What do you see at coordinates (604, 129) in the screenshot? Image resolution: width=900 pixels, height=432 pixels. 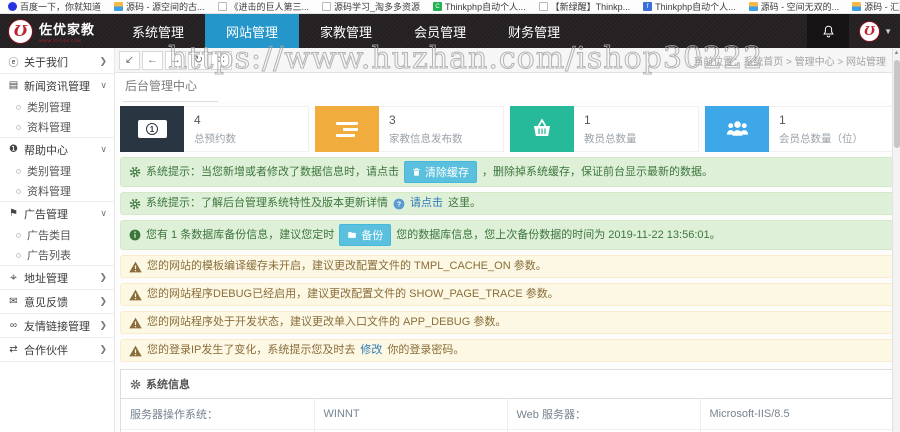 I see `stat-card-teachers: 1 教员总数量` at bounding box center [604, 129].